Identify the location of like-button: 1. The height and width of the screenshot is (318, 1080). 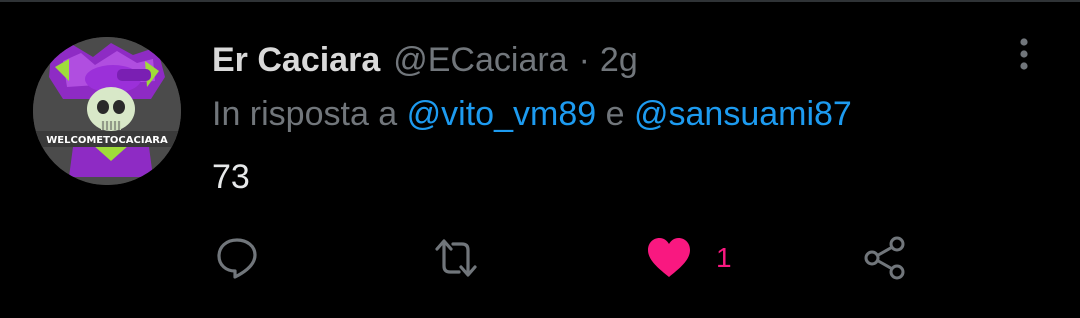
(689, 258).